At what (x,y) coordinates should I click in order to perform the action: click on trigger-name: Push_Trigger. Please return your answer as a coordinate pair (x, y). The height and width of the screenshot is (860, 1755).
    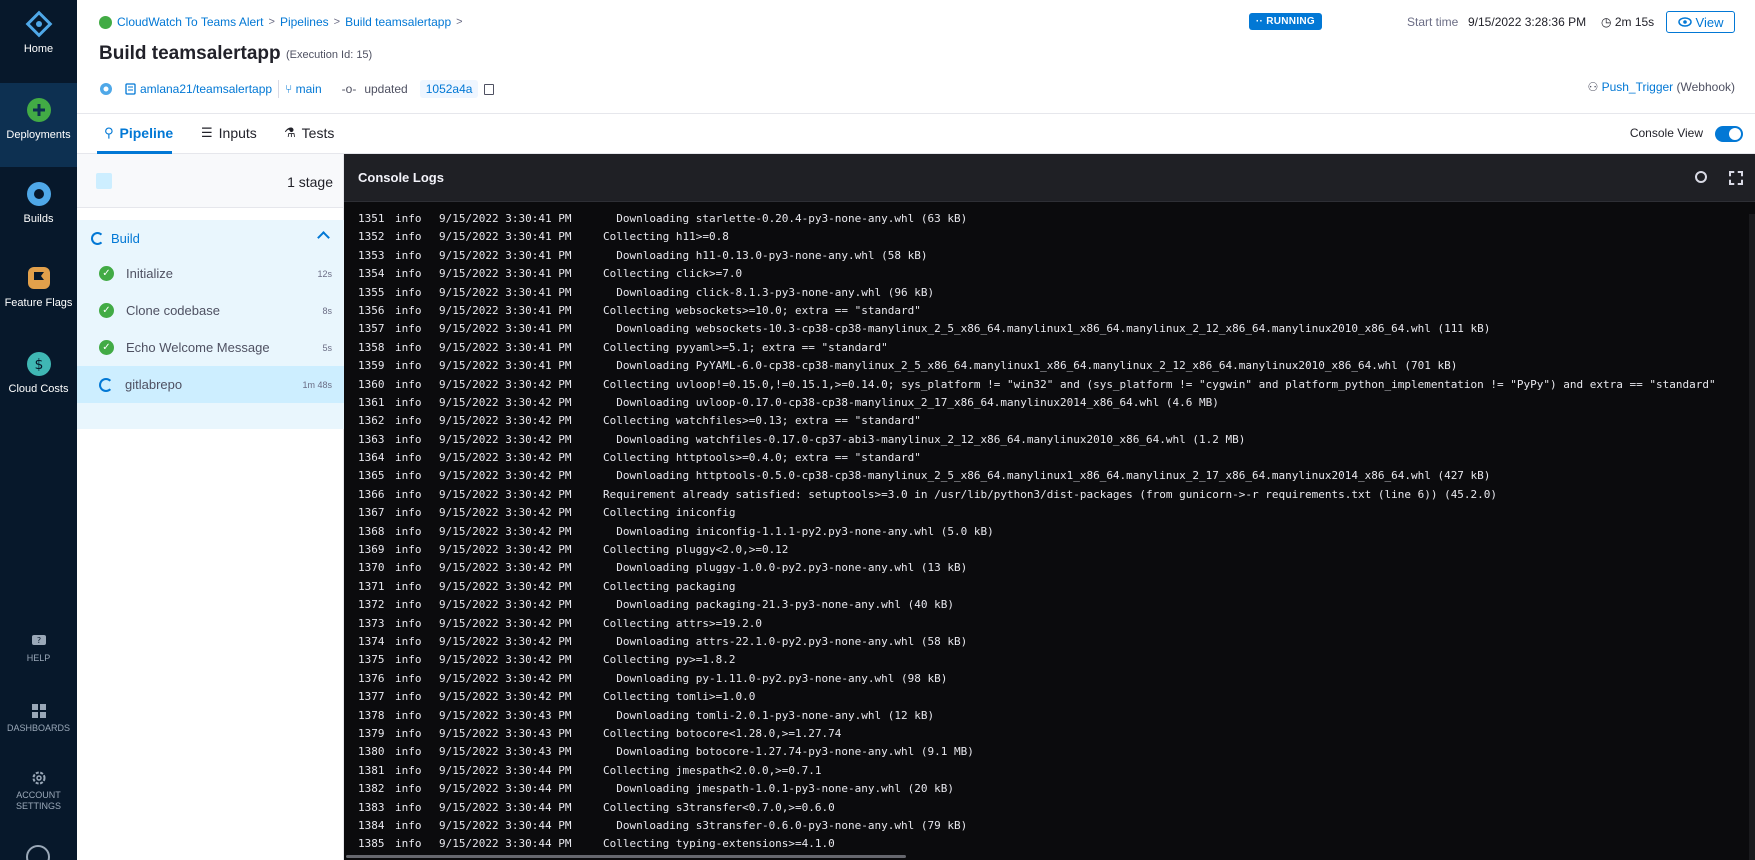
    Looking at the image, I should click on (1638, 87).